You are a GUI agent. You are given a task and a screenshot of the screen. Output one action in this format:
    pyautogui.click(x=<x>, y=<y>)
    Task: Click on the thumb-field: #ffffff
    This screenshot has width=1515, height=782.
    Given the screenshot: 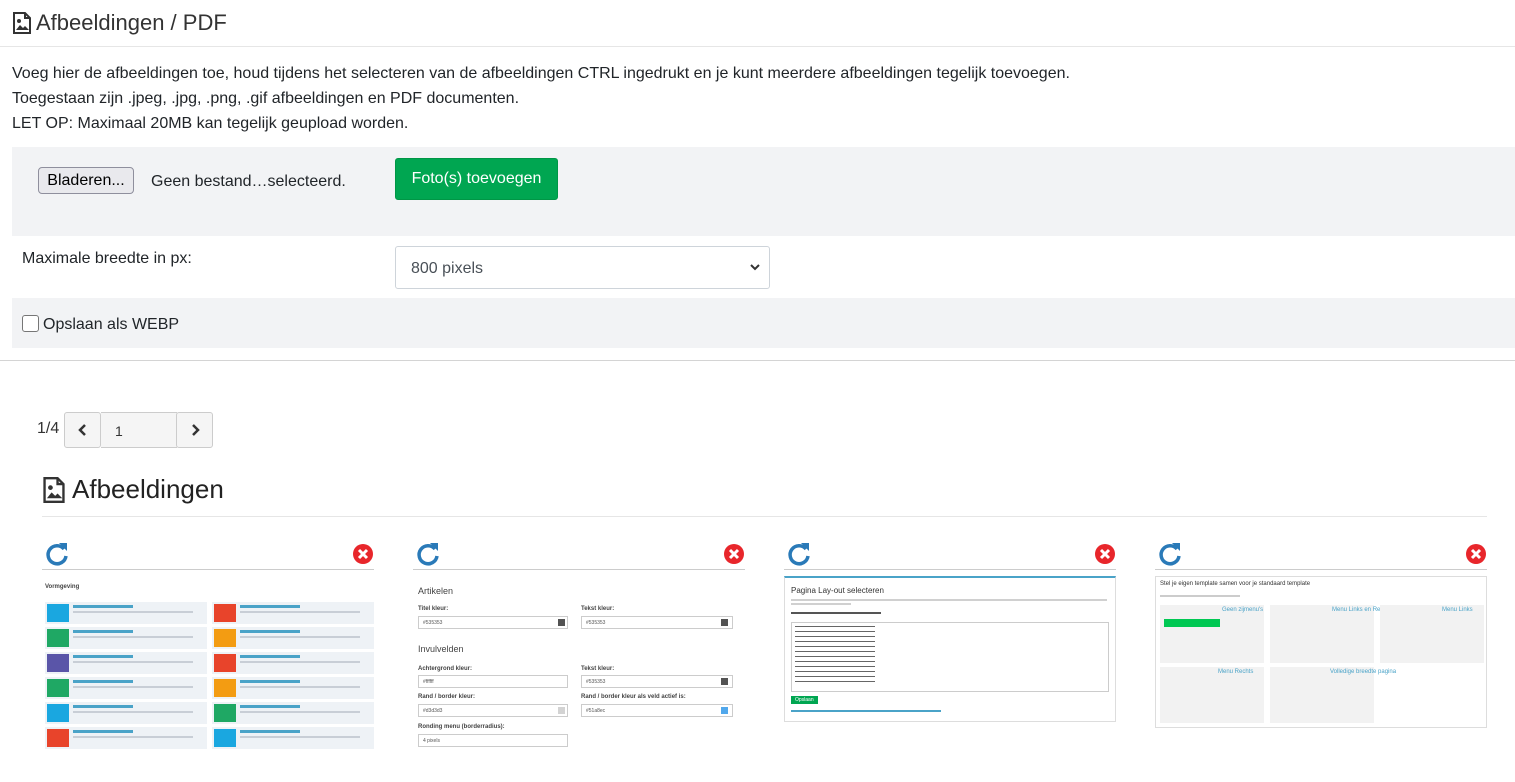 What is the action you would take?
    pyautogui.click(x=493, y=681)
    